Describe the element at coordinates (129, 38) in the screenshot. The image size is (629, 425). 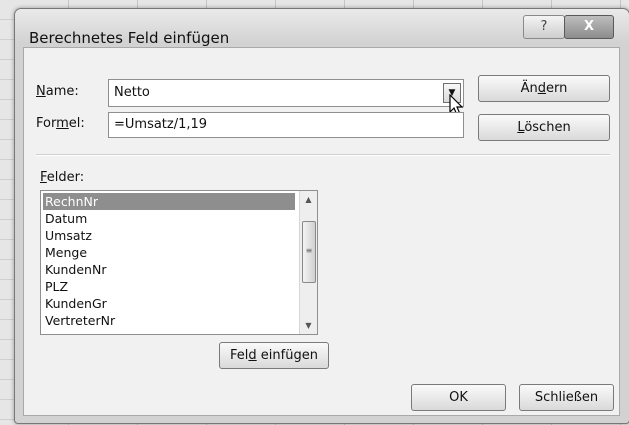
I see `dialog-title: Berechnetes Feld einfügen` at that location.